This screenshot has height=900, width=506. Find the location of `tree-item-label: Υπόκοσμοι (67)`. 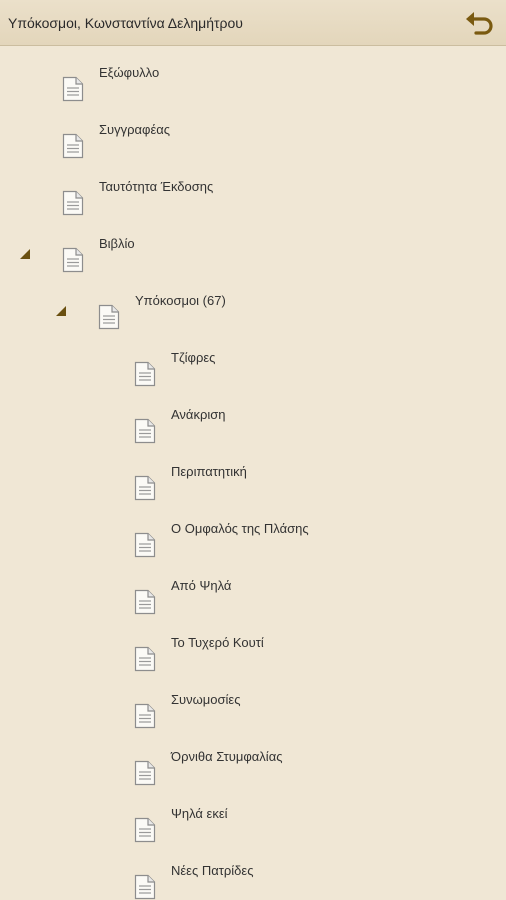

tree-item-label: Υπόκοσμοι (67) is located at coordinates (180, 300).